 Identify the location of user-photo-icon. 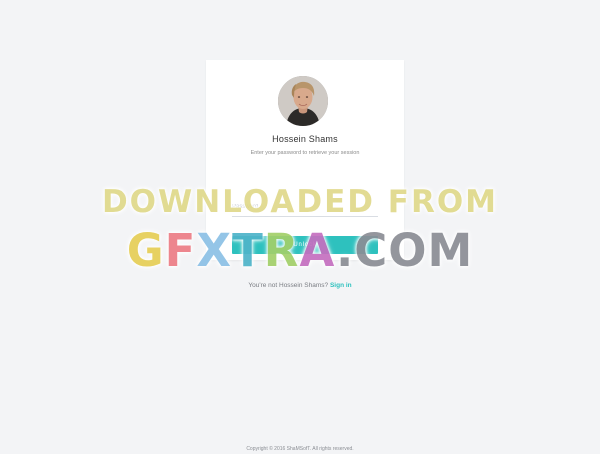
(303, 101).